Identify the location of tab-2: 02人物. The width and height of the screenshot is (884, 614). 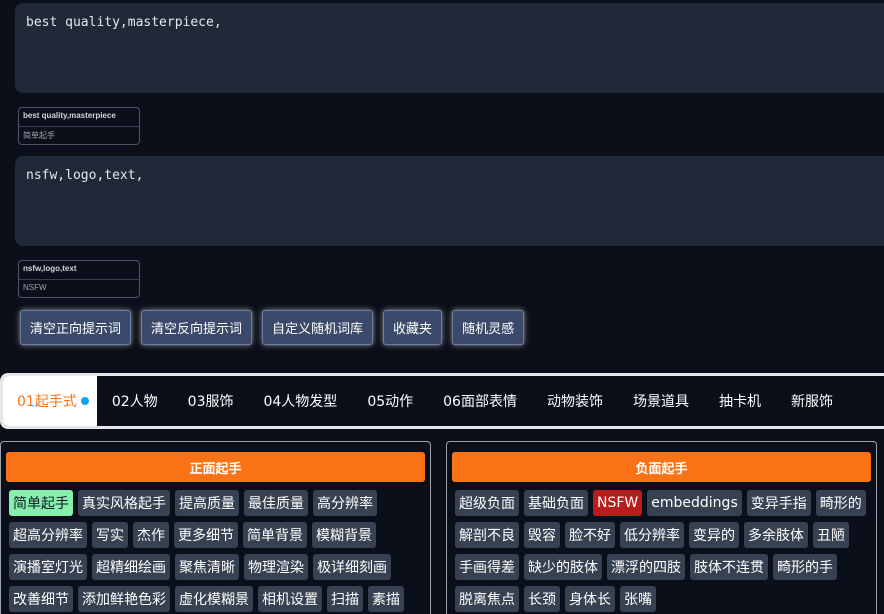
(135, 401).